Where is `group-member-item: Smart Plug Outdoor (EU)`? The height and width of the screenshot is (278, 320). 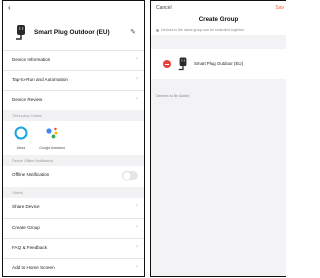
group-member-item: Smart Plug Outdoor (EU) is located at coordinates (218, 64).